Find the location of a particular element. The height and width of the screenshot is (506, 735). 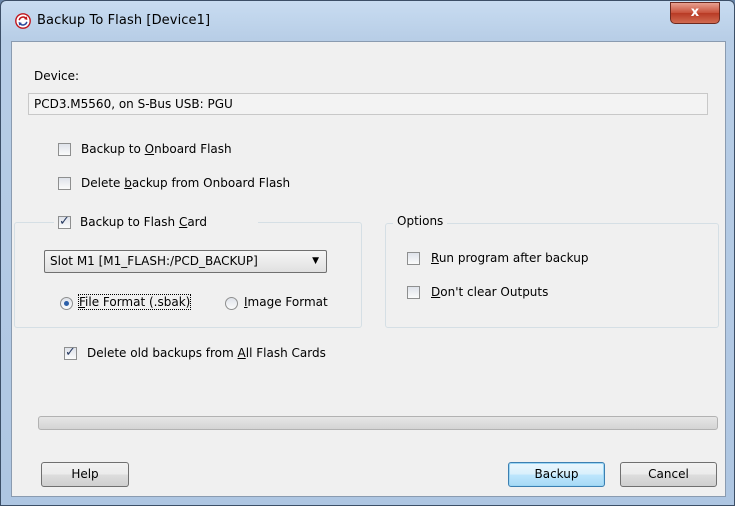

chevron-down-icon: ▼ is located at coordinates (315, 261).